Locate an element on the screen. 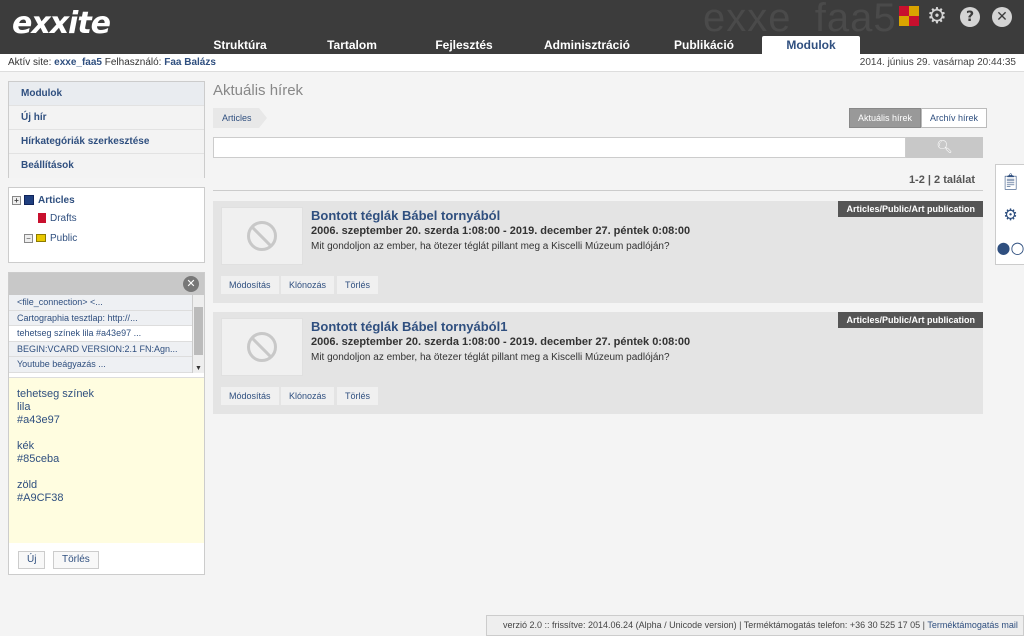 The height and width of the screenshot is (636, 1024). user-label: Felhasználó: is located at coordinates (133, 62).